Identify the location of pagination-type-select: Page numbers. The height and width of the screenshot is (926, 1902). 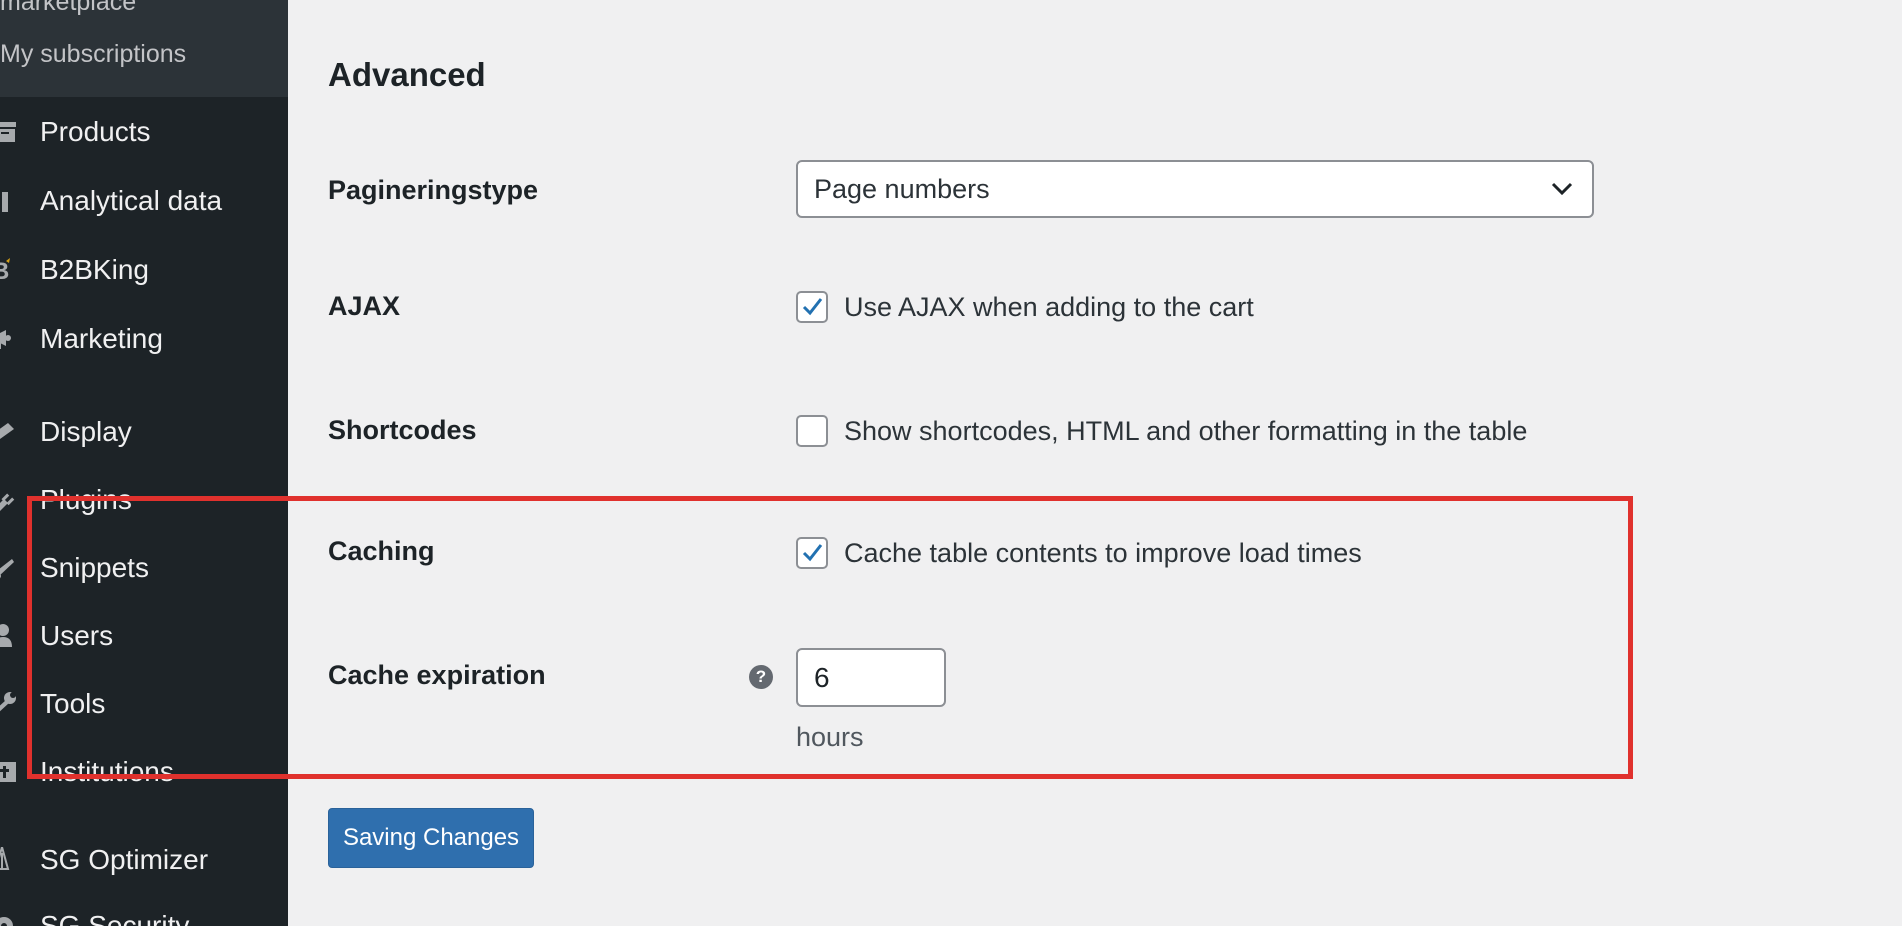
(1195, 189).